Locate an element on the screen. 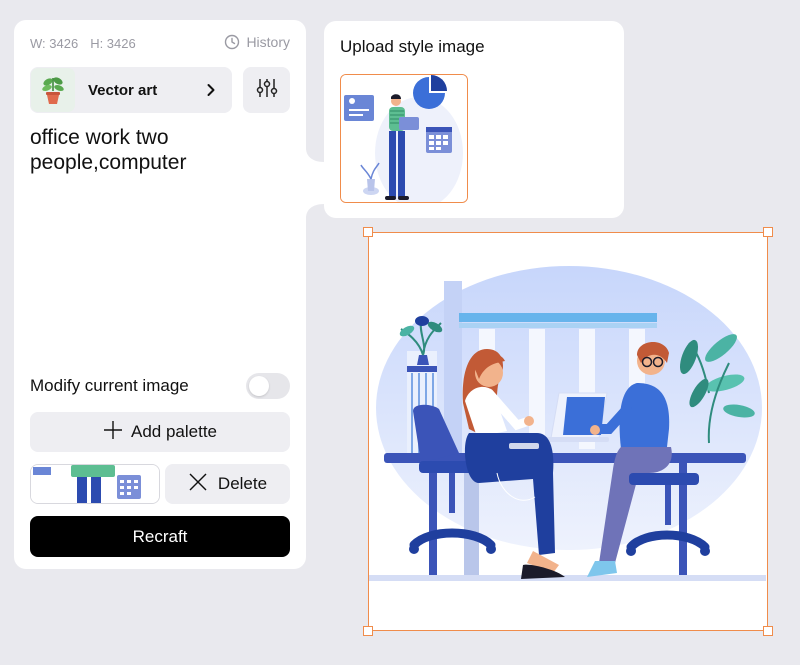 This screenshot has width=800, height=665. resize-handle-top-right is located at coordinates (768, 232).